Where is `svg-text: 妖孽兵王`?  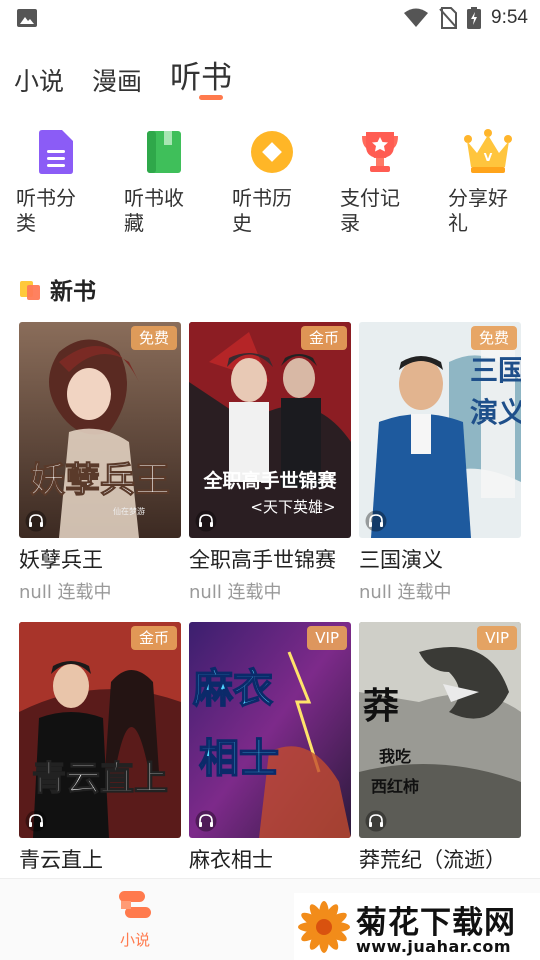 svg-text: 妖孽兵王 is located at coordinates (100, 481).